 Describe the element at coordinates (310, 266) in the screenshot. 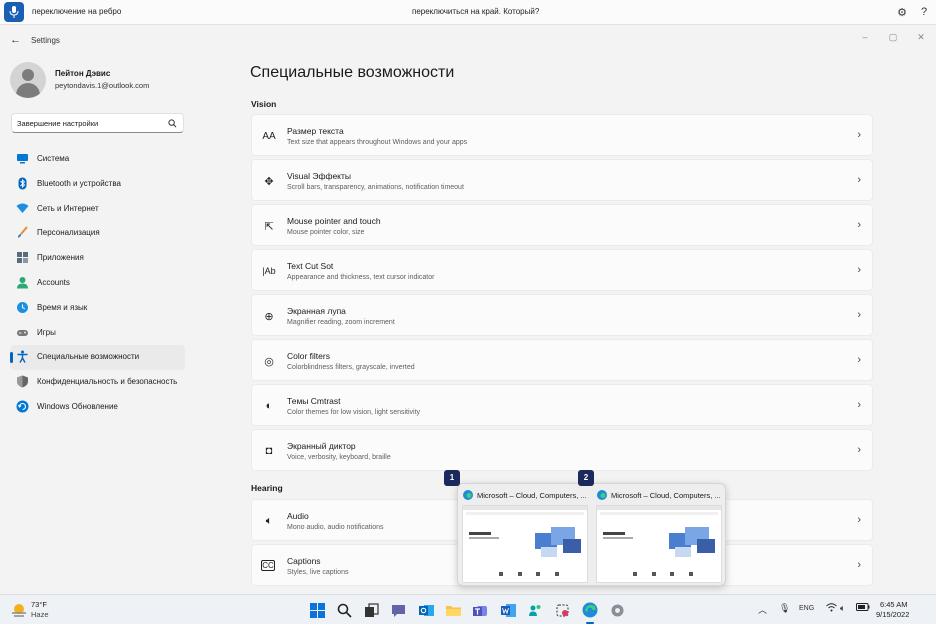

I see `card-title: Text Cut Sot` at that location.